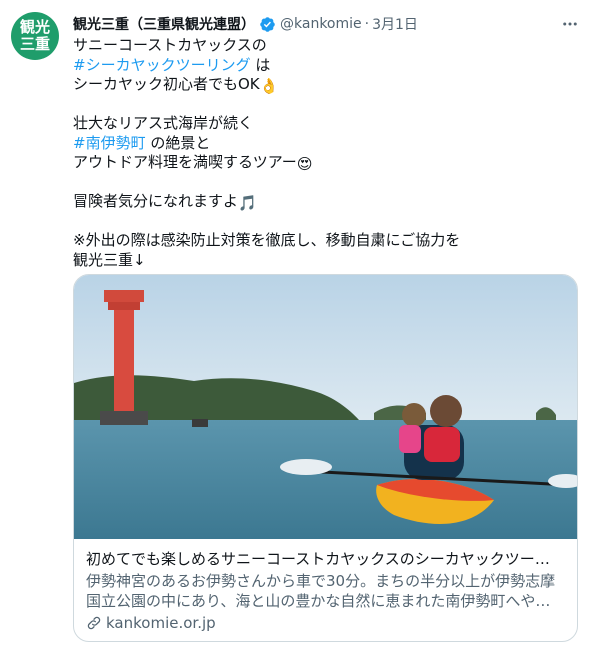 Image resolution: width=589 pixels, height=652 pixels. What do you see at coordinates (570, 24) in the screenshot?
I see `more-options-icon` at bounding box center [570, 24].